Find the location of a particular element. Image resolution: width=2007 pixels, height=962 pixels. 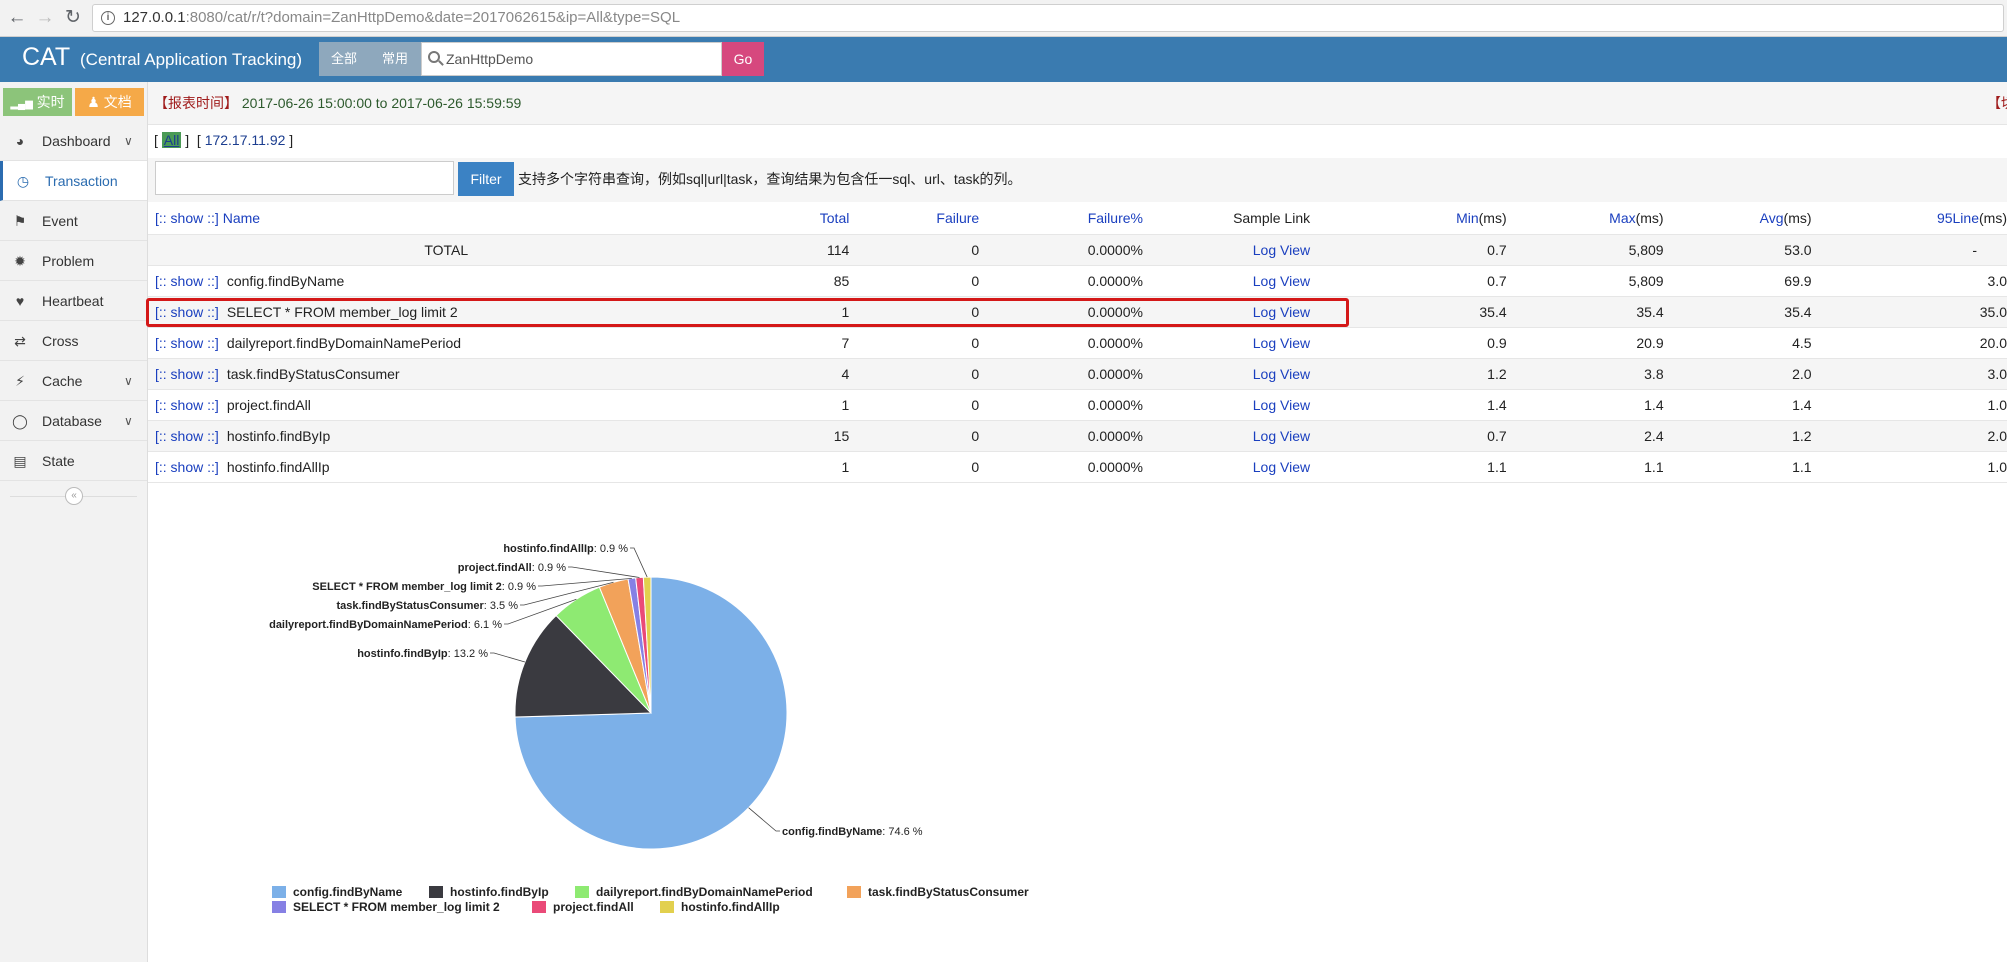

cell-total: 7 is located at coordinates (845, 342).